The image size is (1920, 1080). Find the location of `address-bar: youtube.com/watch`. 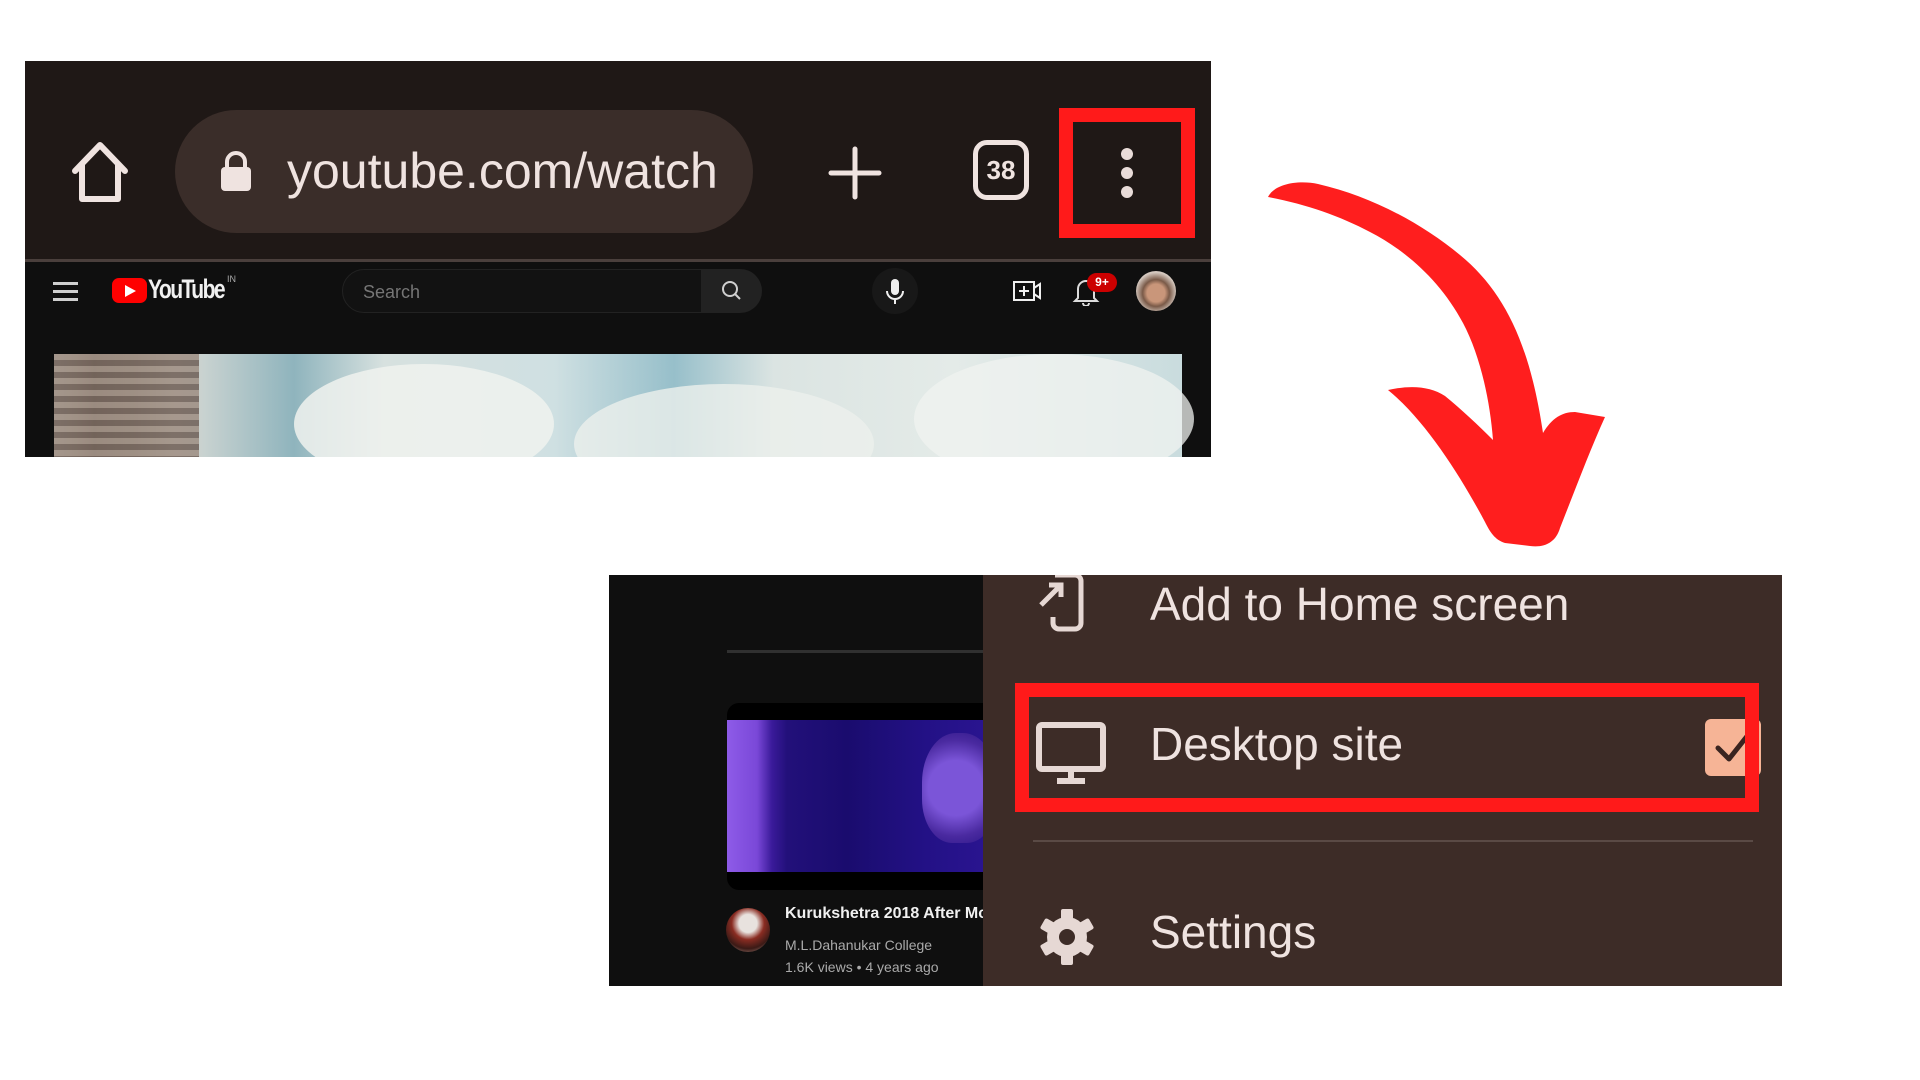

address-bar: youtube.com/watch is located at coordinates (464, 171).